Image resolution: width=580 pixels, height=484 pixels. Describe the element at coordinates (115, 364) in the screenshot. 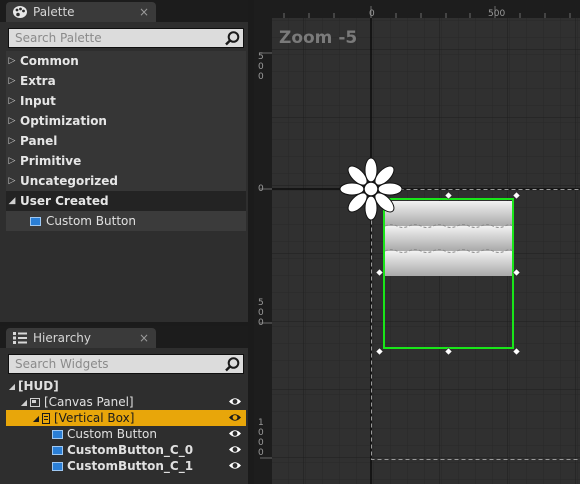

I see `hierarchy-search-input` at that location.